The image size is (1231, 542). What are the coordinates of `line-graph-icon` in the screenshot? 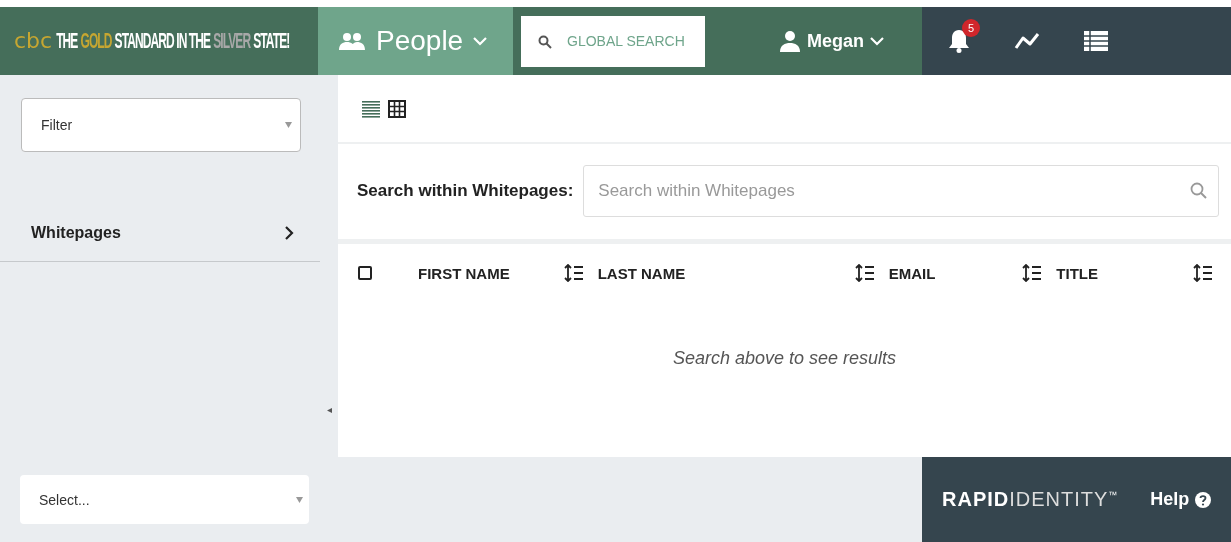 It's located at (1027, 41).